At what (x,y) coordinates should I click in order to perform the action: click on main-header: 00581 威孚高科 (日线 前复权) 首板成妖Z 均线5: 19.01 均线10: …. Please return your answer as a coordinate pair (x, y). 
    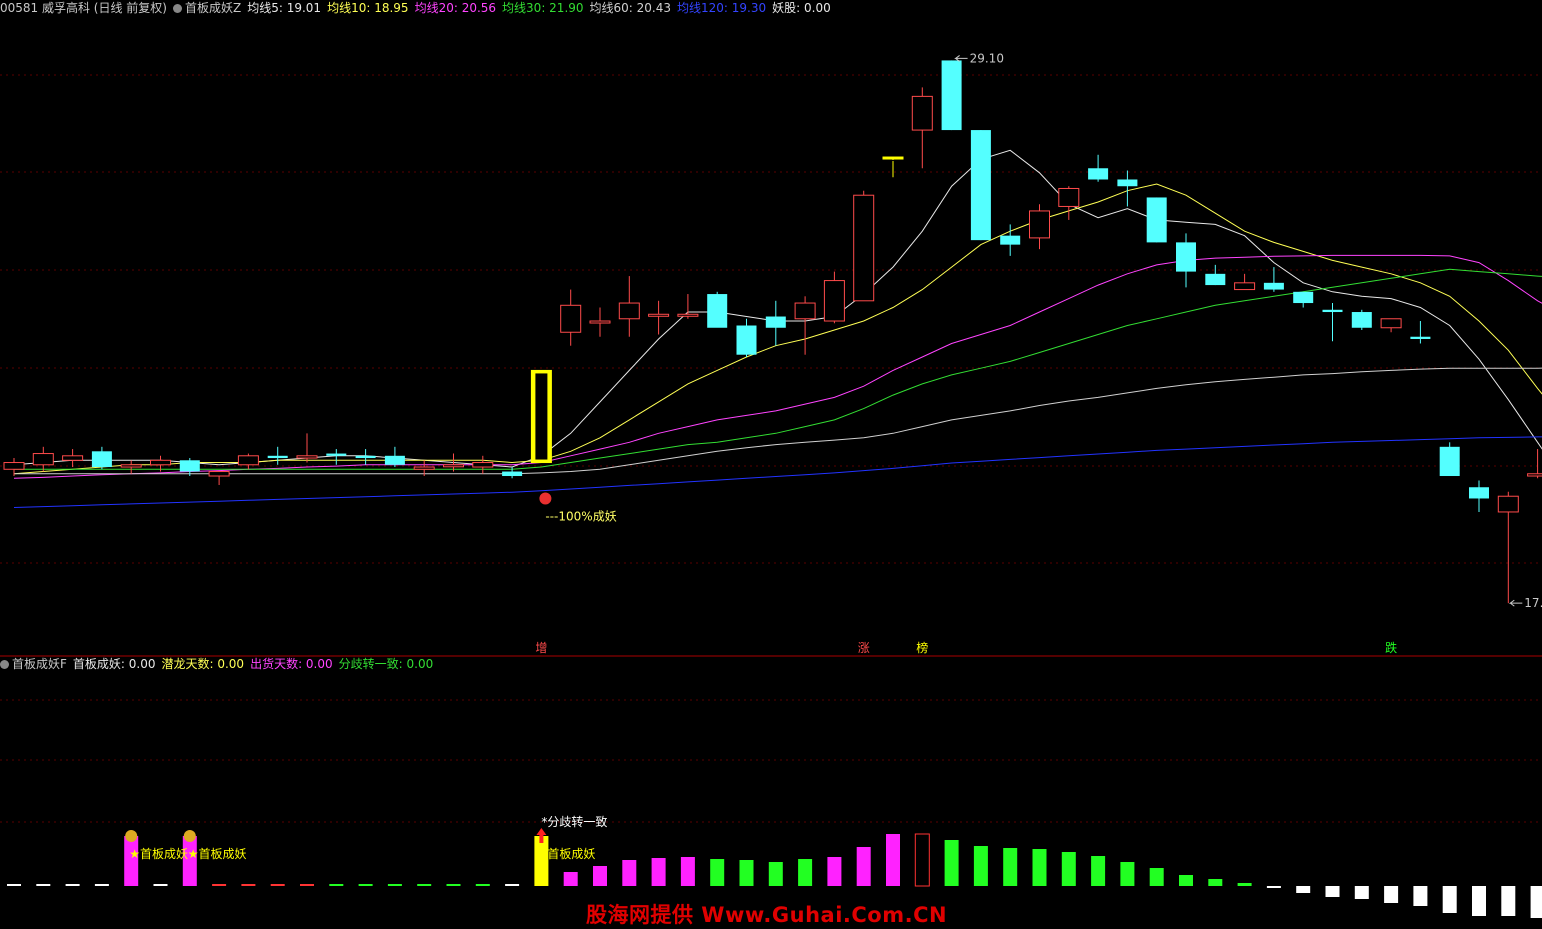
    Looking at the image, I should click on (418, 8).